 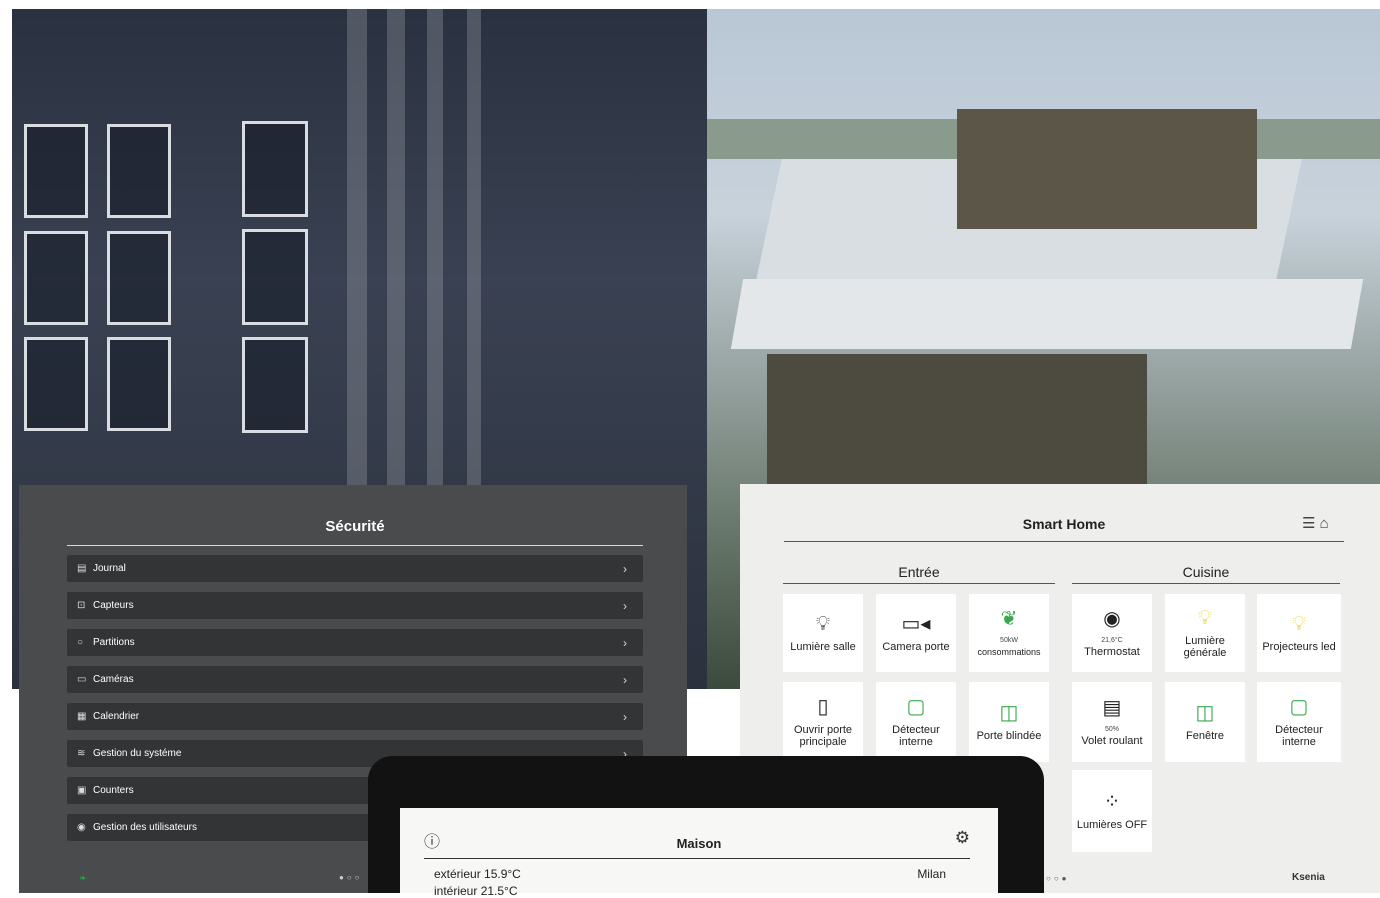 What do you see at coordinates (81, 827) in the screenshot?
I see `user-icon: ◉` at bounding box center [81, 827].